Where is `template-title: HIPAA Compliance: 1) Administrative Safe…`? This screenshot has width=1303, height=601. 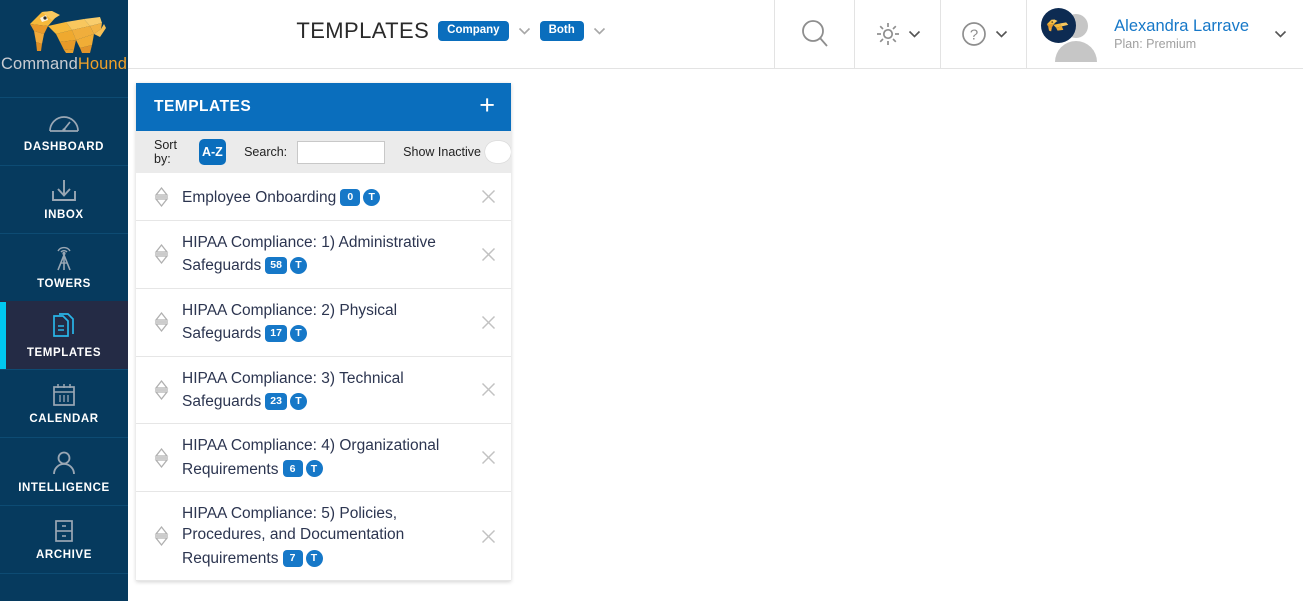 template-title: HIPAA Compliance: 1) Administrative Safe… is located at coordinates (309, 254).